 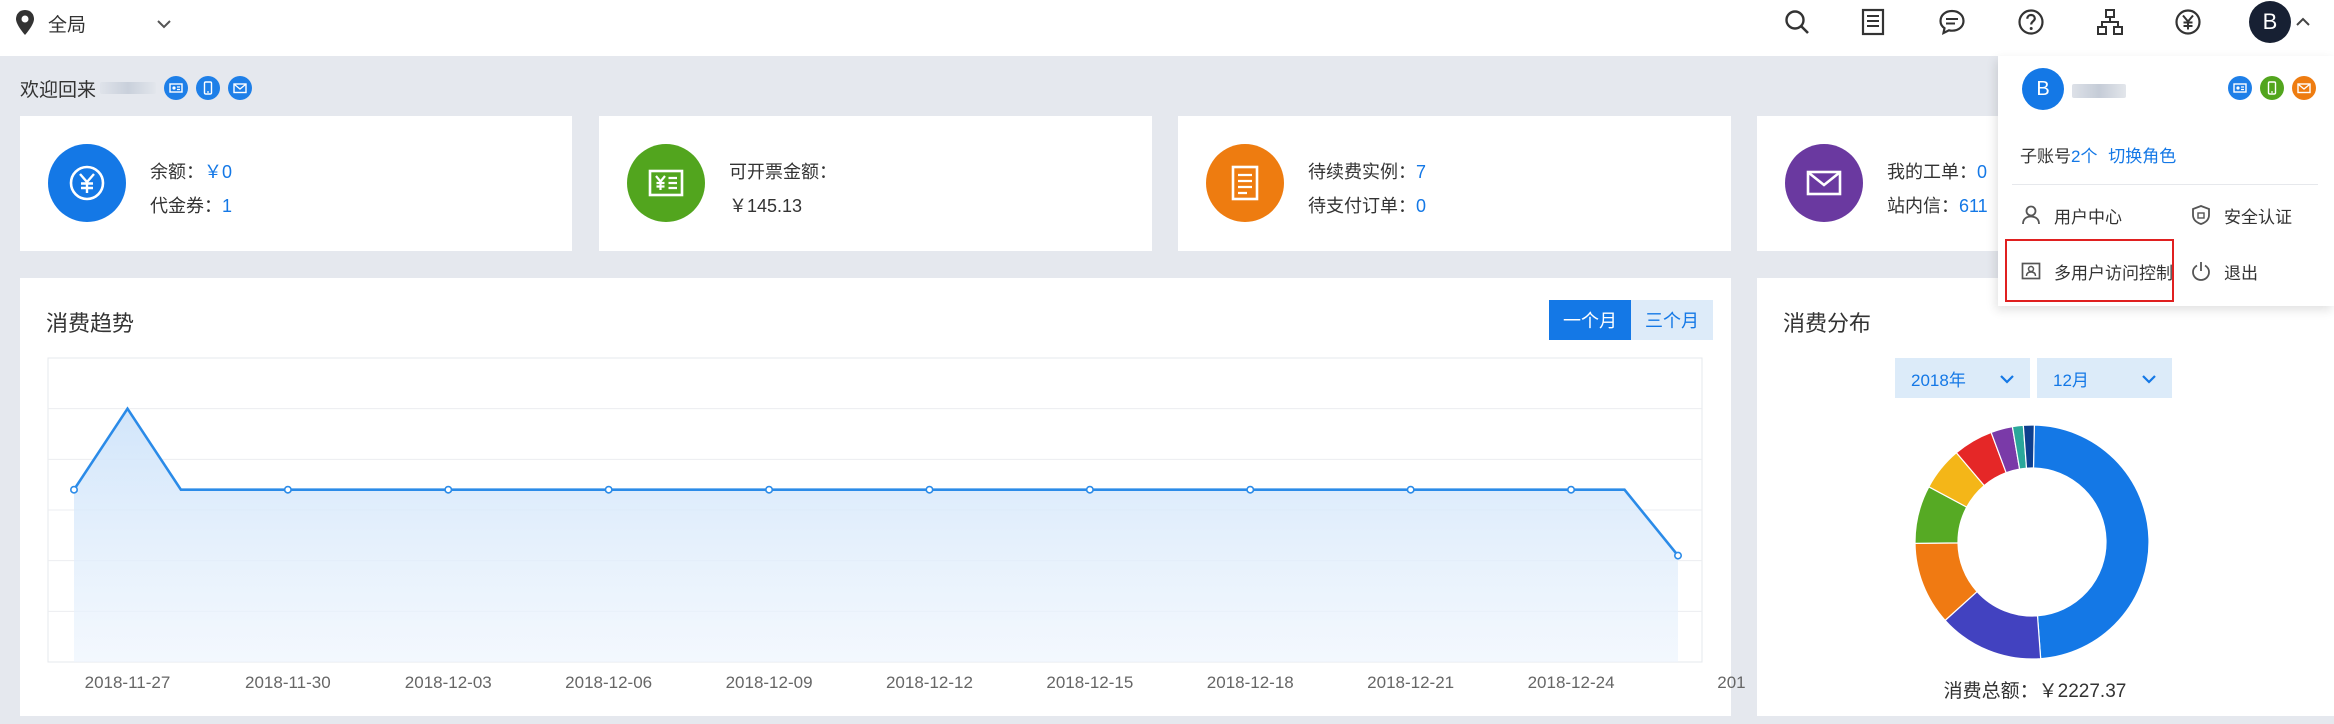 What do you see at coordinates (128, 682) in the screenshot?
I see `x-axis-tick-label: 2018-11-27` at bounding box center [128, 682].